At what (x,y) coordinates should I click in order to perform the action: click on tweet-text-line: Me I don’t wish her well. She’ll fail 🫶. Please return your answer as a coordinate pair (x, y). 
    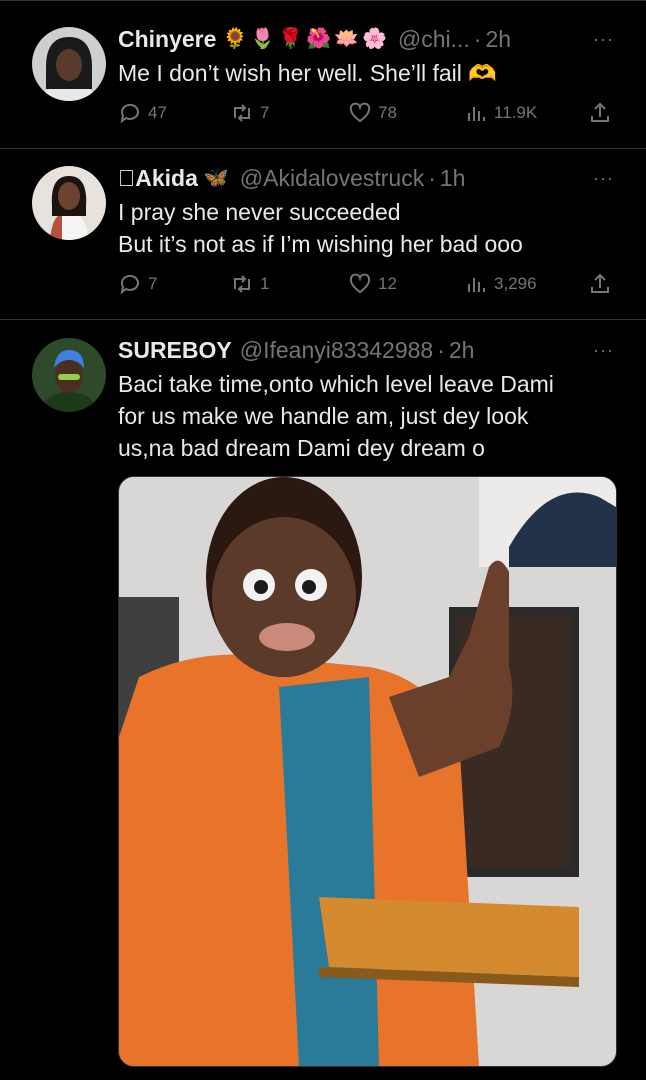
    Looking at the image, I should click on (307, 73).